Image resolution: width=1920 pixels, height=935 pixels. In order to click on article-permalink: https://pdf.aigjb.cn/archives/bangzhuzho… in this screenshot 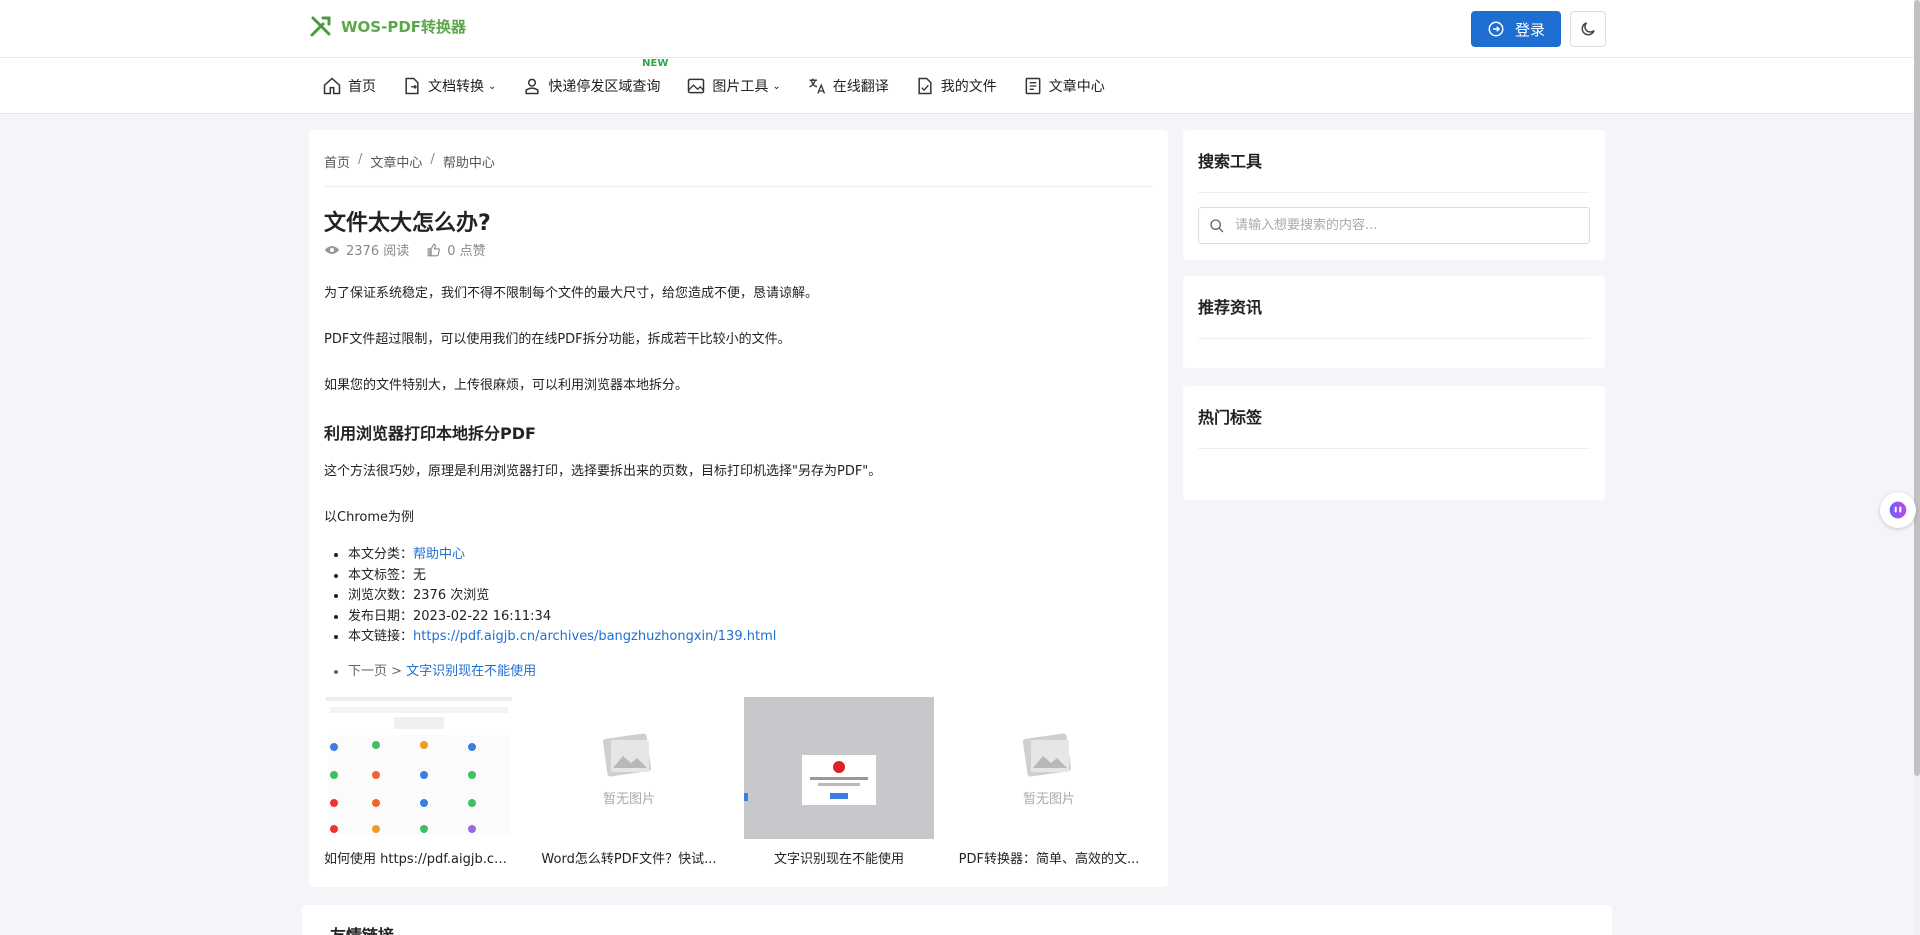, I will do `click(594, 636)`.